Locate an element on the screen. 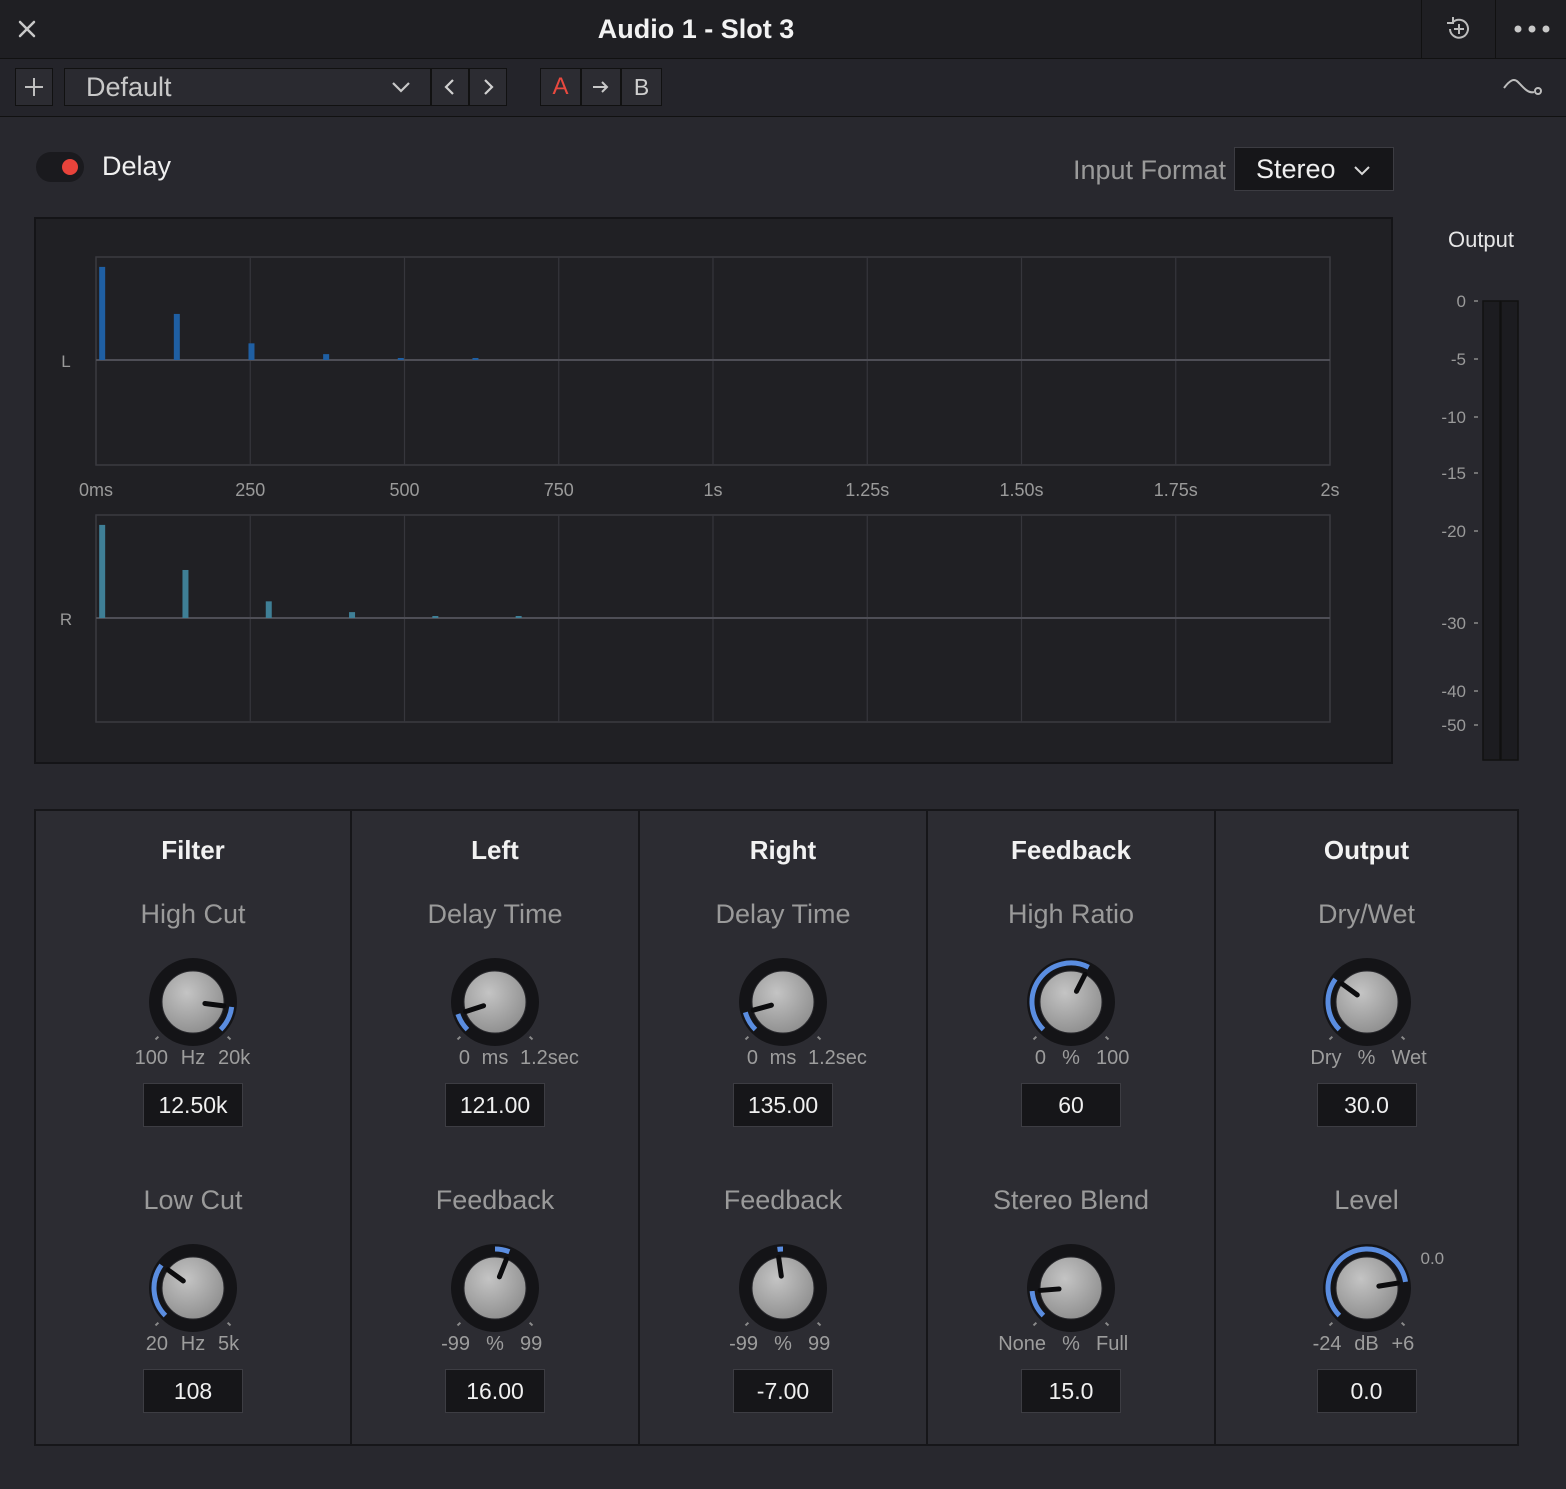 The height and width of the screenshot is (1489, 1566). meter-scale-label: -10 is located at coordinates (1453, 417).